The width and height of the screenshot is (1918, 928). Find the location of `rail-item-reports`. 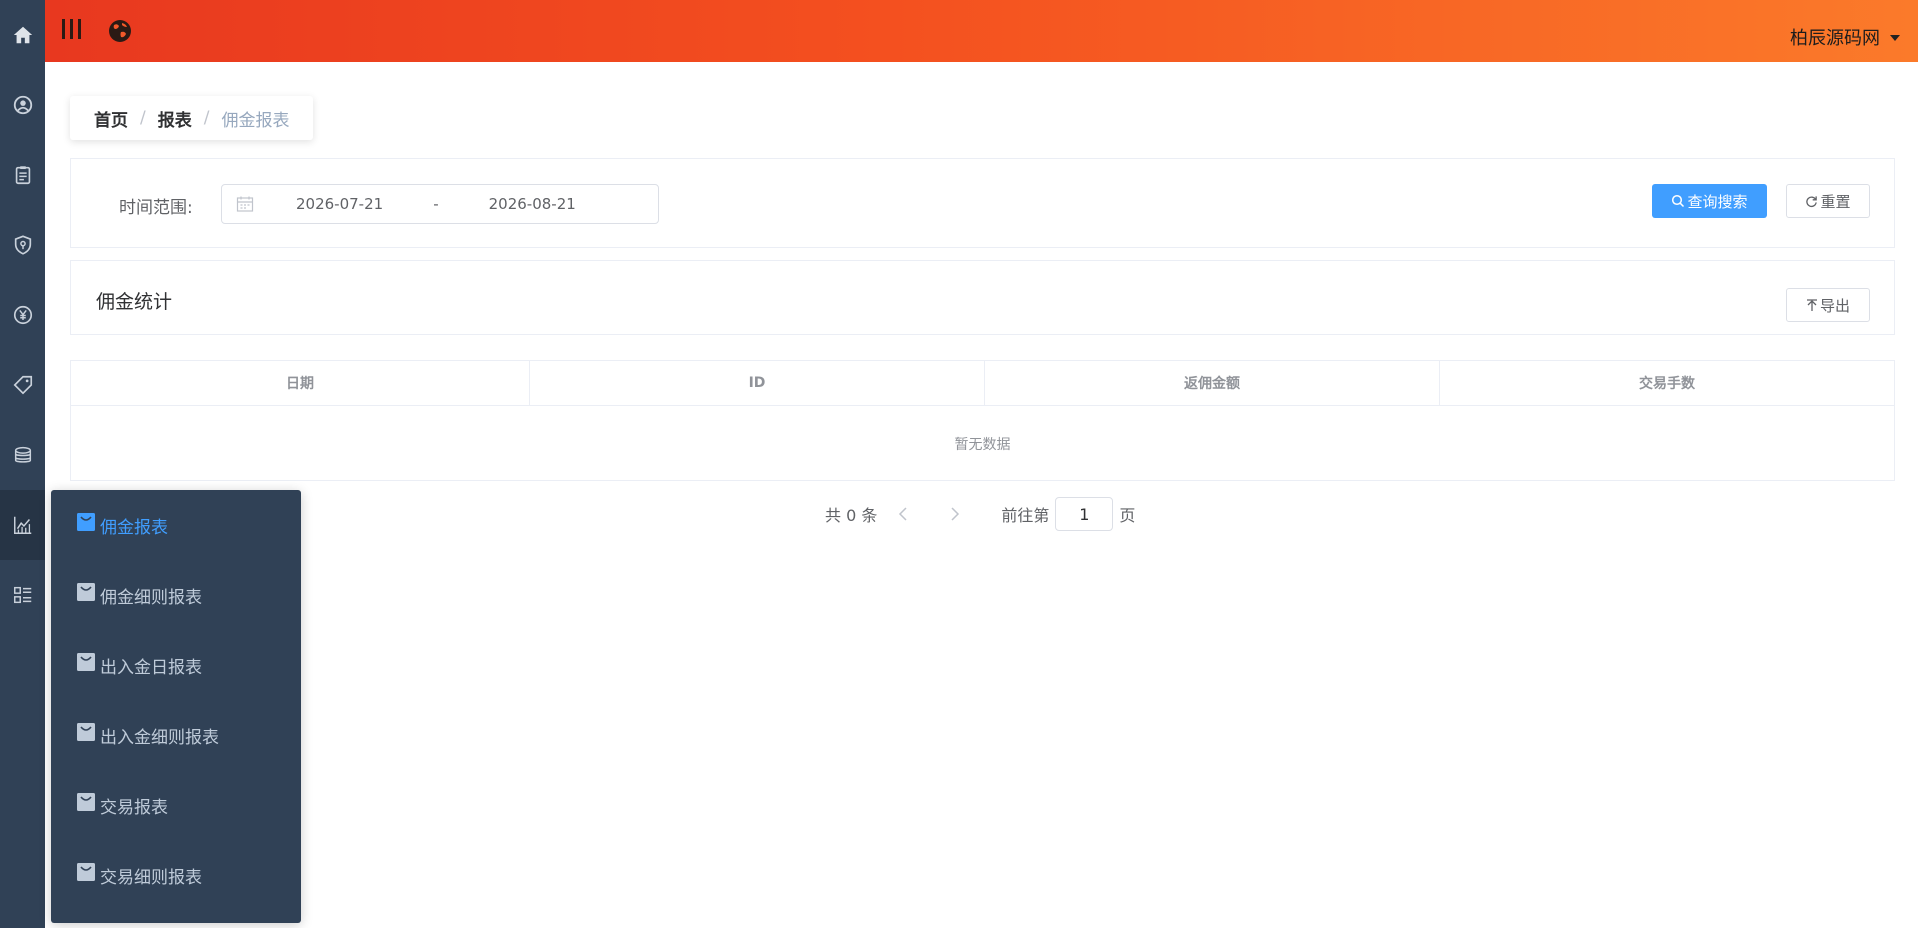

rail-item-reports is located at coordinates (22, 525).